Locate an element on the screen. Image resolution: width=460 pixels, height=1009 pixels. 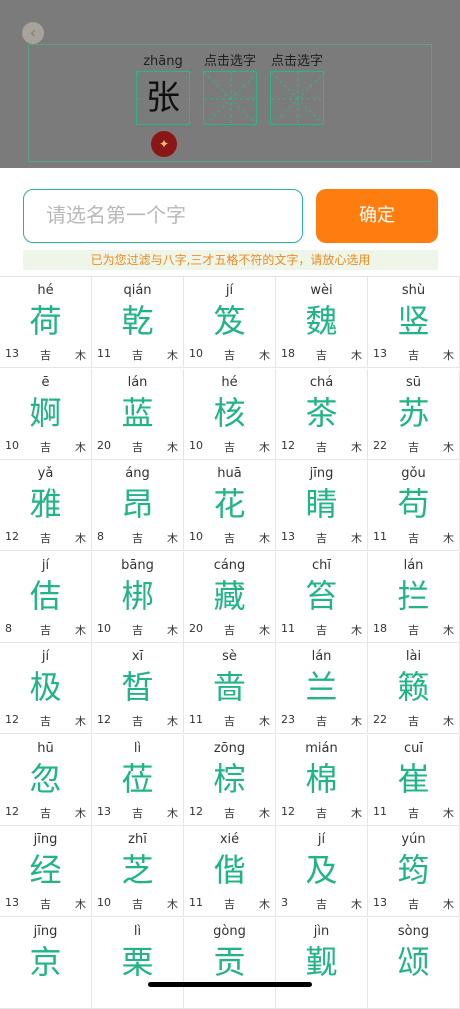
character-glyph: 核 is located at coordinates (229, 412).